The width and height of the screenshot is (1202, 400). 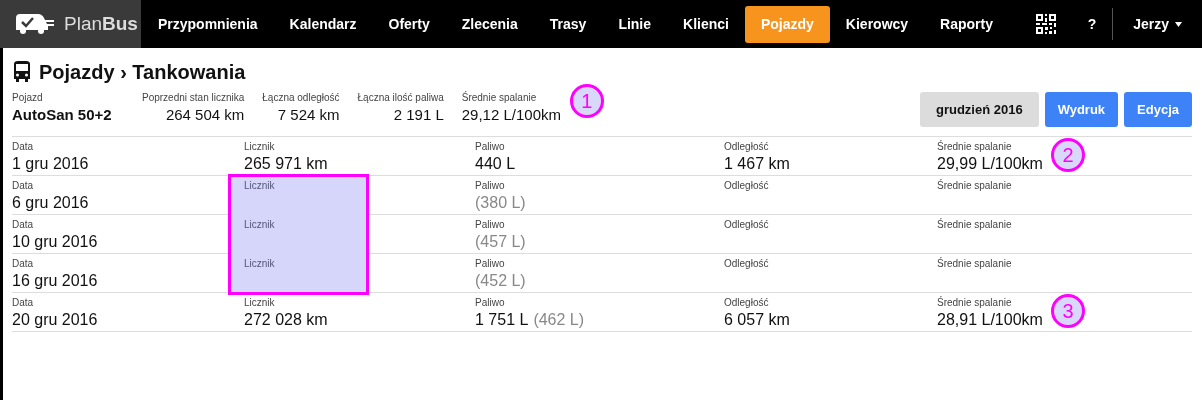 What do you see at coordinates (559, 320) in the screenshot?
I see `field-note: (462 L)` at bounding box center [559, 320].